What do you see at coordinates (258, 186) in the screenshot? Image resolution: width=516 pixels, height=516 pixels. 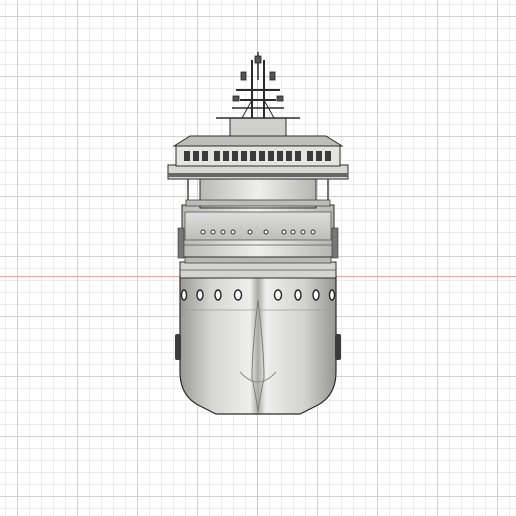 I see `bridge-deck` at bounding box center [258, 186].